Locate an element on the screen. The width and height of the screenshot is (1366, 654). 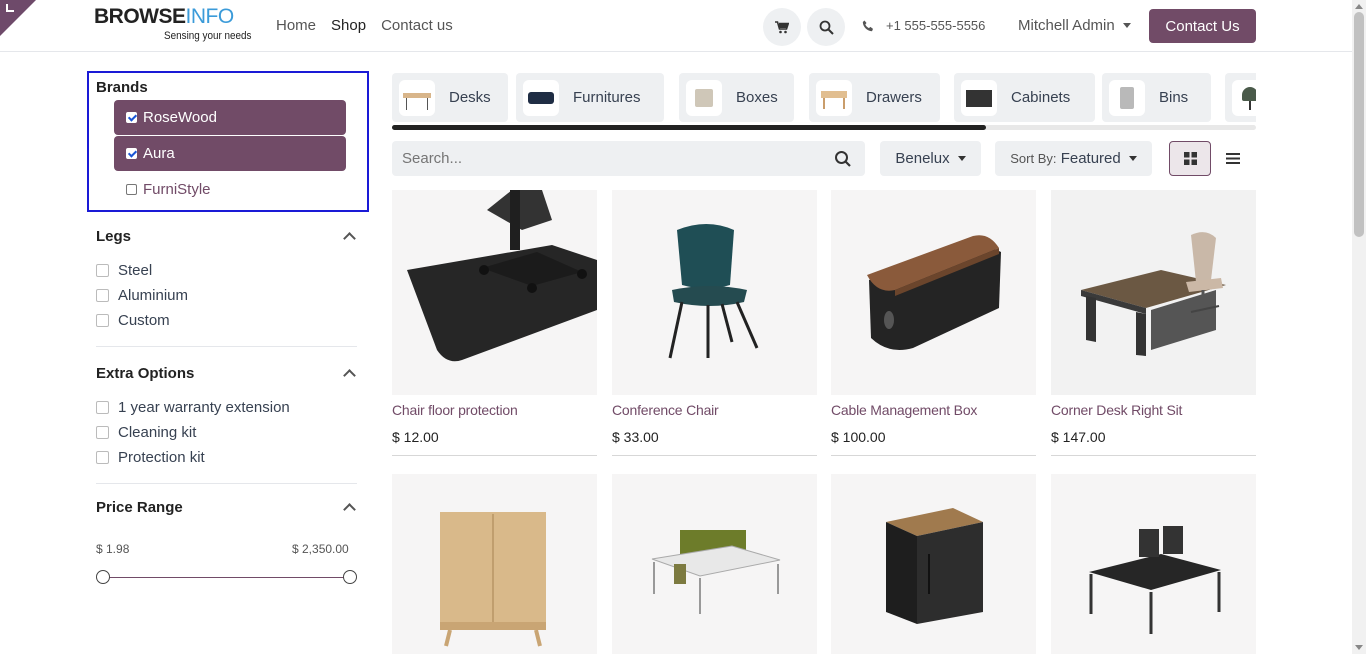
category-furnitures: Furnitures is located at coordinates (590, 97).